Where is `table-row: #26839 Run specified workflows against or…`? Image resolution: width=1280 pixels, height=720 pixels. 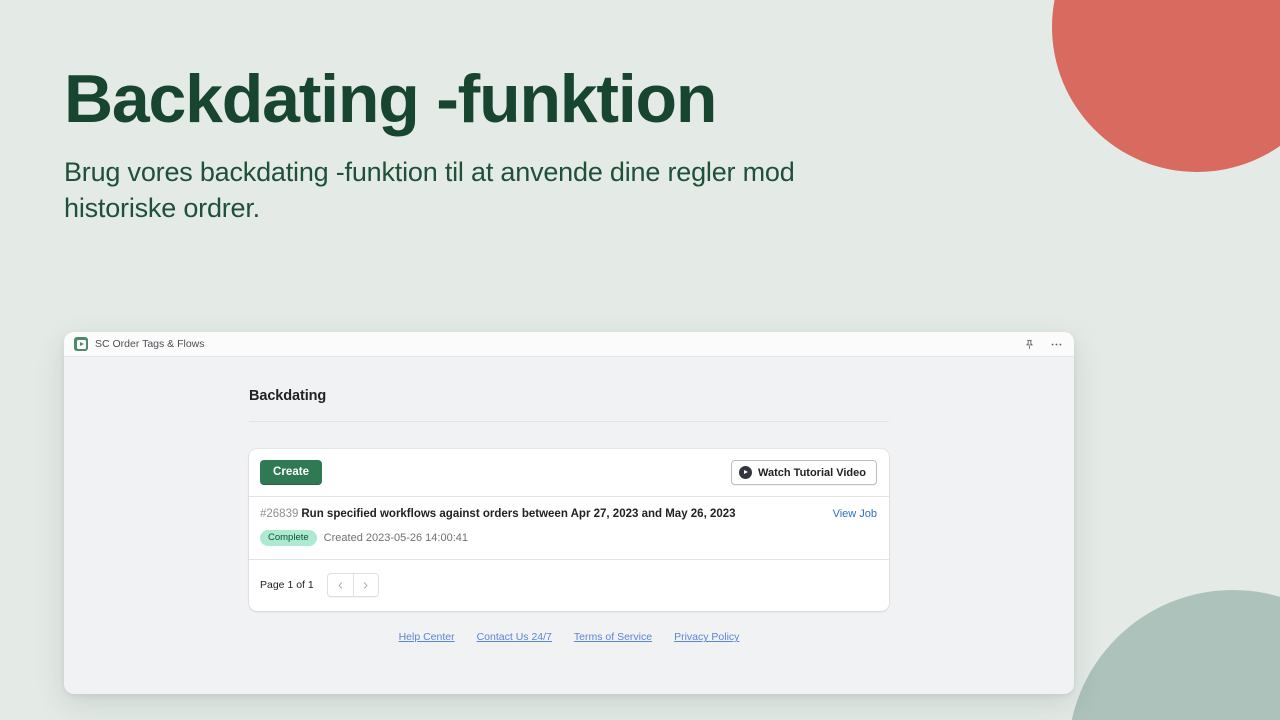
table-row: #26839 Run specified workflows against or… is located at coordinates (569, 528).